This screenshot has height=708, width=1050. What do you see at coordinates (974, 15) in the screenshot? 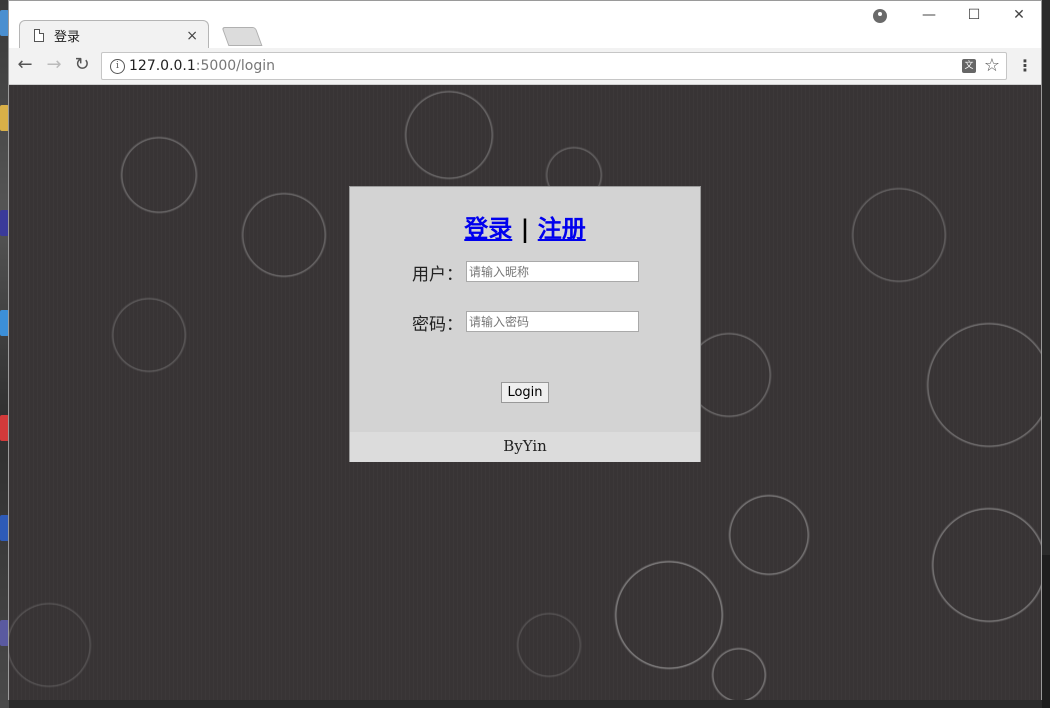
I see `maximize-button: ☐` at bounding box center [974, 15].